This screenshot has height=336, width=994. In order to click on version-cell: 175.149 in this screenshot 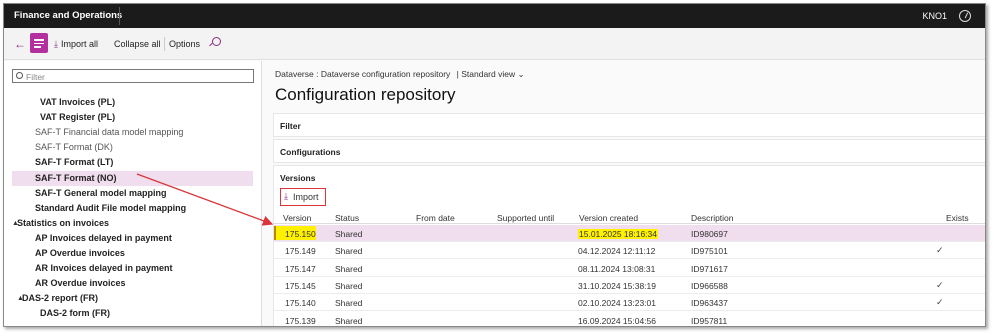, I will do `click(300, 251)`.